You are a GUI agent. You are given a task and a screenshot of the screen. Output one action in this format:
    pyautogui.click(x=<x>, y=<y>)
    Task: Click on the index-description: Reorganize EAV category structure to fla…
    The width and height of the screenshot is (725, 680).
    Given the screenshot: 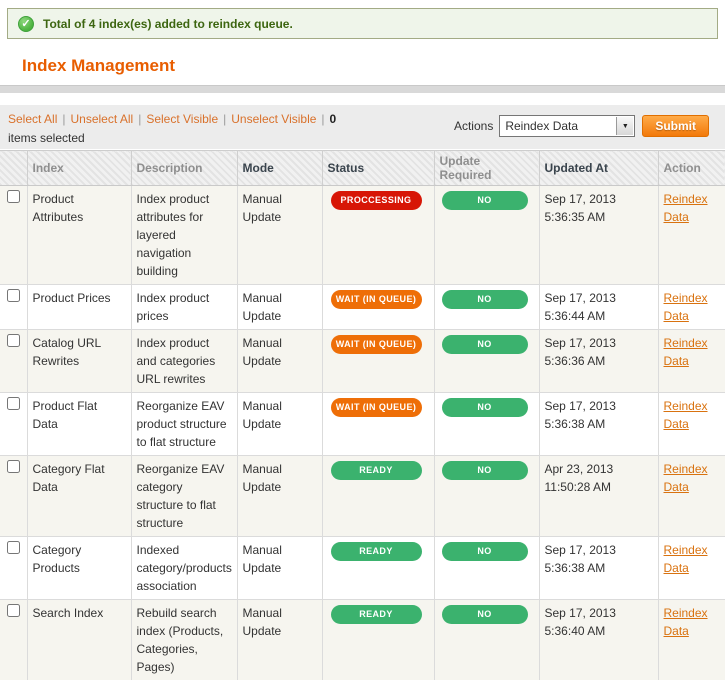 What is the action you would take?
    pyautogui.click(x=184, y=496)
    